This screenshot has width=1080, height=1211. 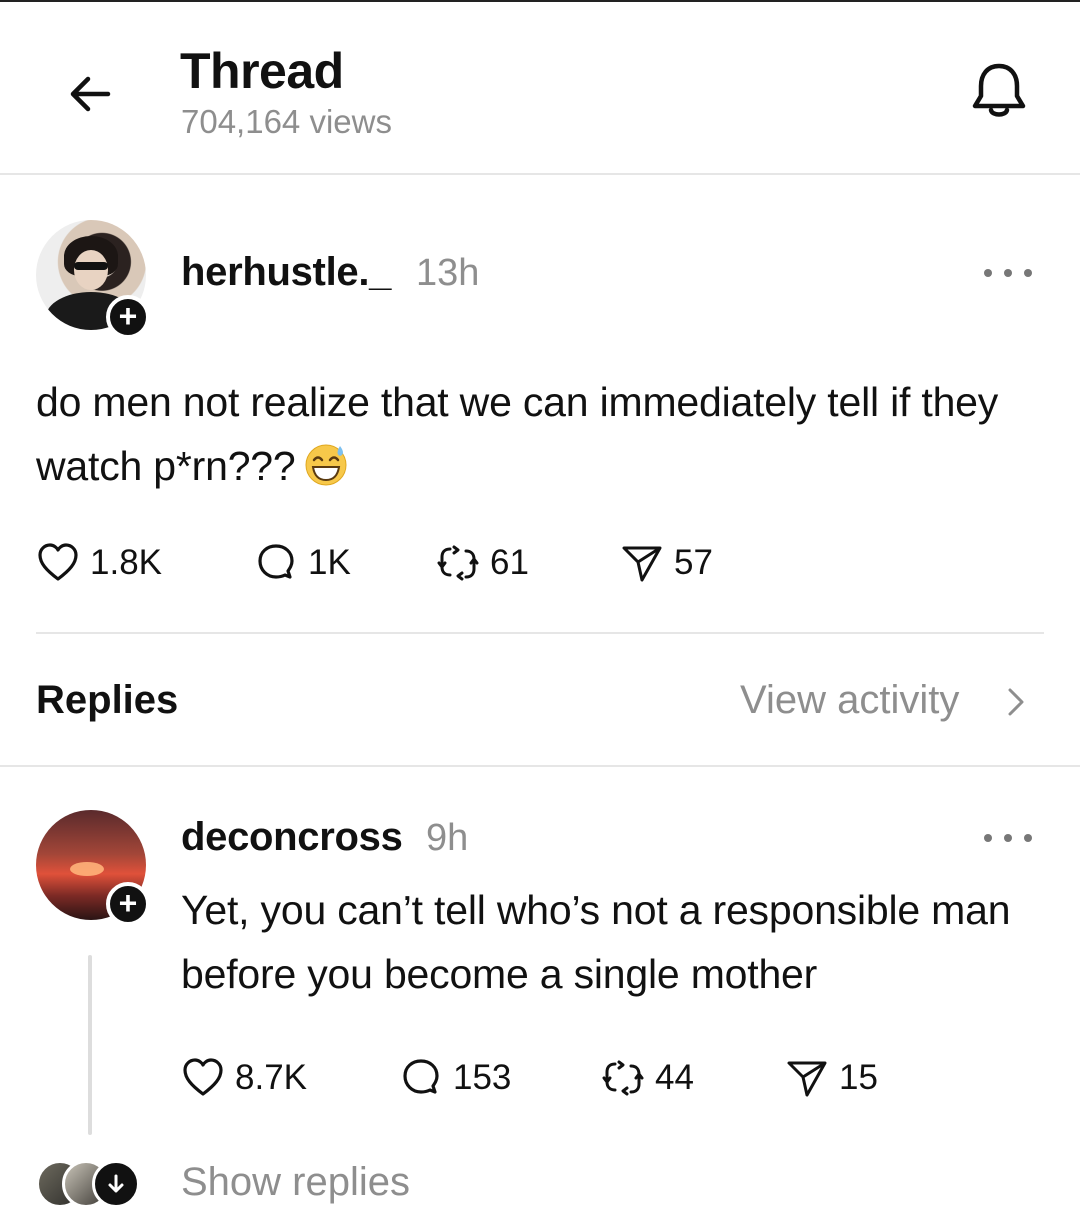 I want to click on repost-button: 61, so click(x=482, y=563).